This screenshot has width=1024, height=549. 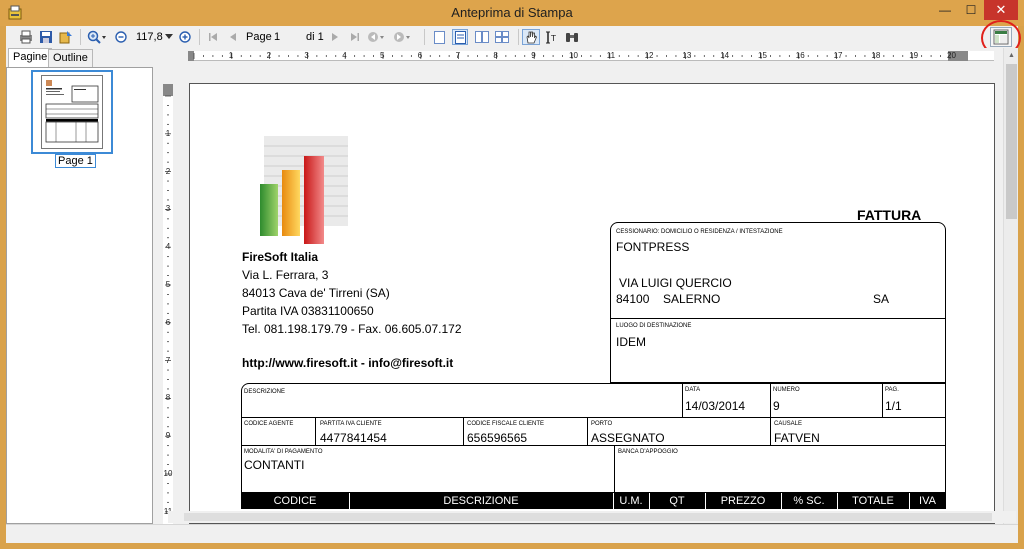 I want to click on page-thumbnail, so click(x=72, y=112).